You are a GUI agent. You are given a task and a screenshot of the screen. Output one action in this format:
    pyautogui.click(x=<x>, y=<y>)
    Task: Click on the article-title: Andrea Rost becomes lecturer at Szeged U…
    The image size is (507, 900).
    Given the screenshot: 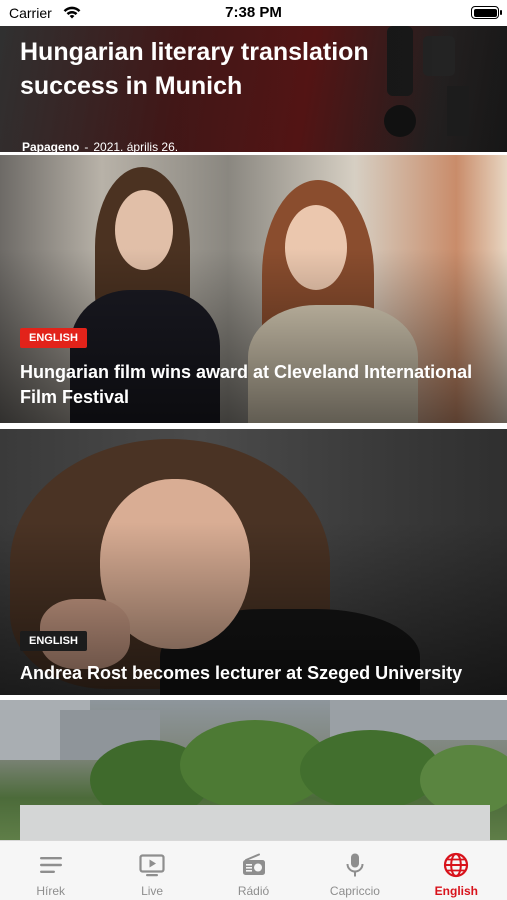 What is the action you would take?
    pyautogui.click(x=241, y=673)
    